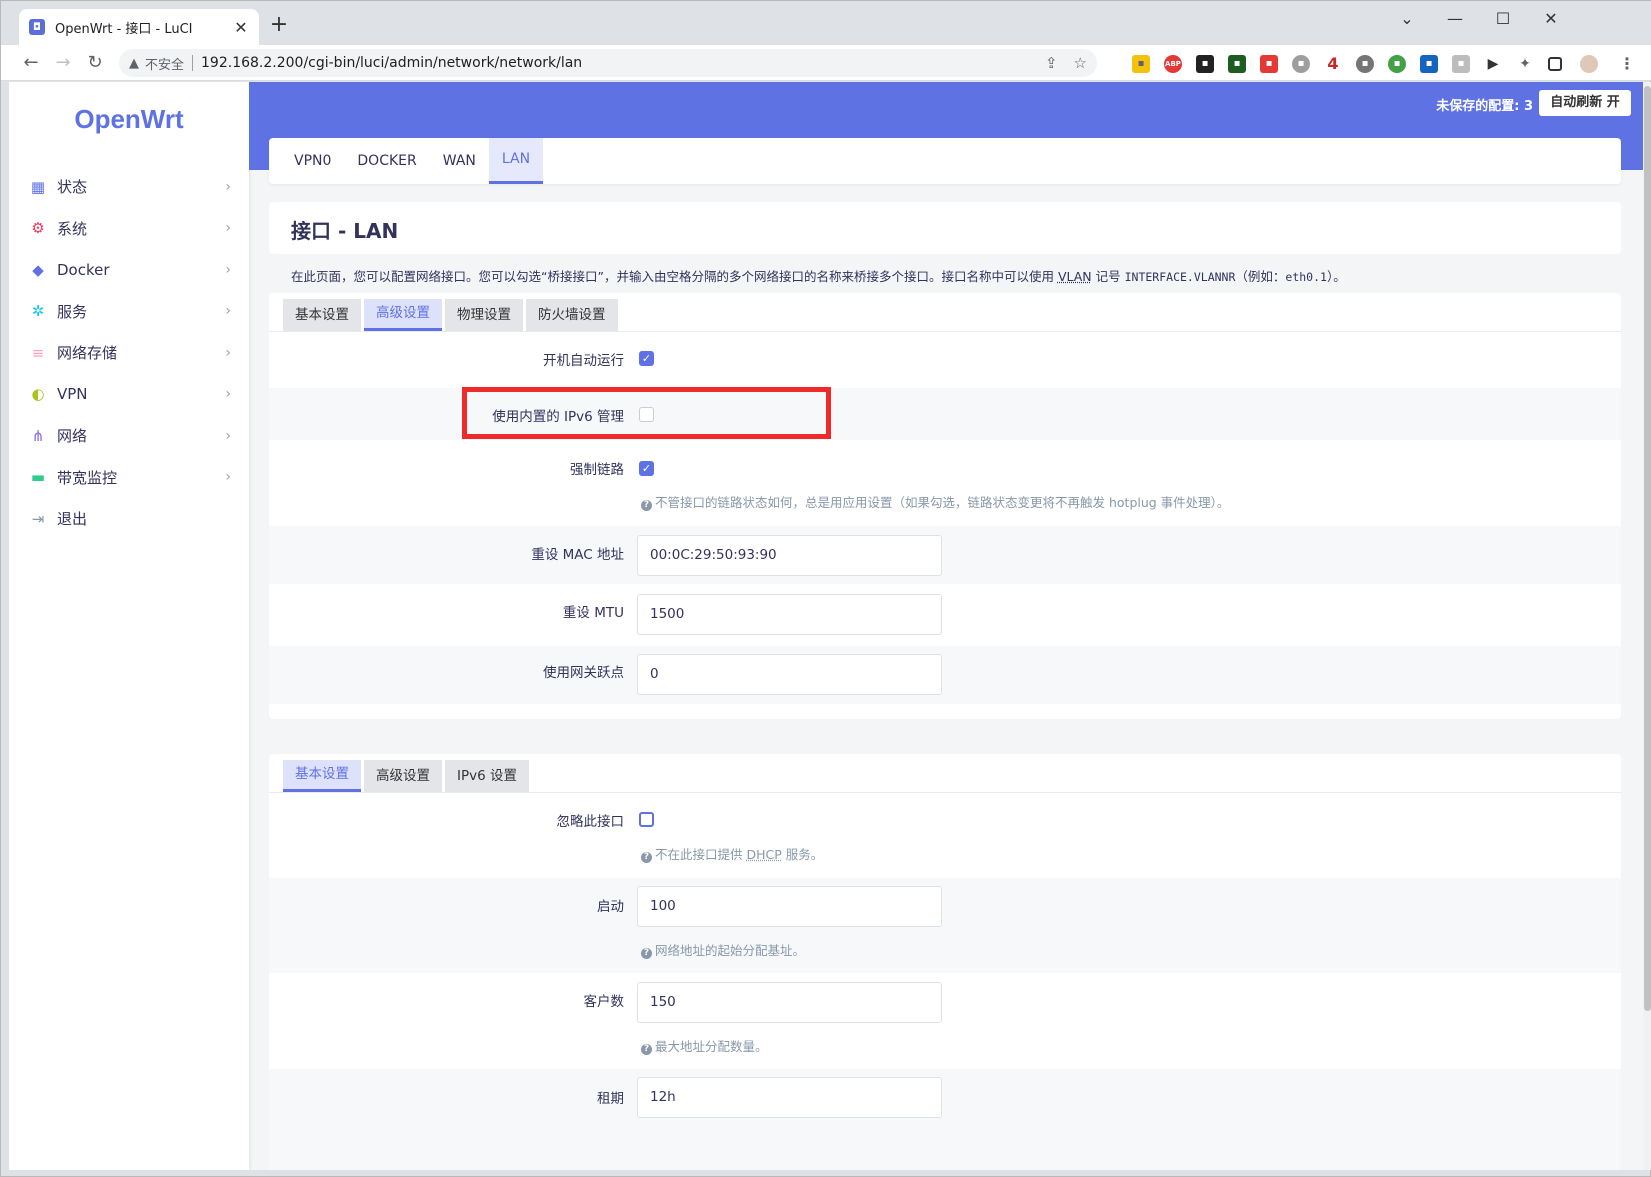  What do you see at coordinates (129, 519) in the screenshot?
I see `sidebar-item-logout: ⇥ 退出` at bounding box center [129, 519].